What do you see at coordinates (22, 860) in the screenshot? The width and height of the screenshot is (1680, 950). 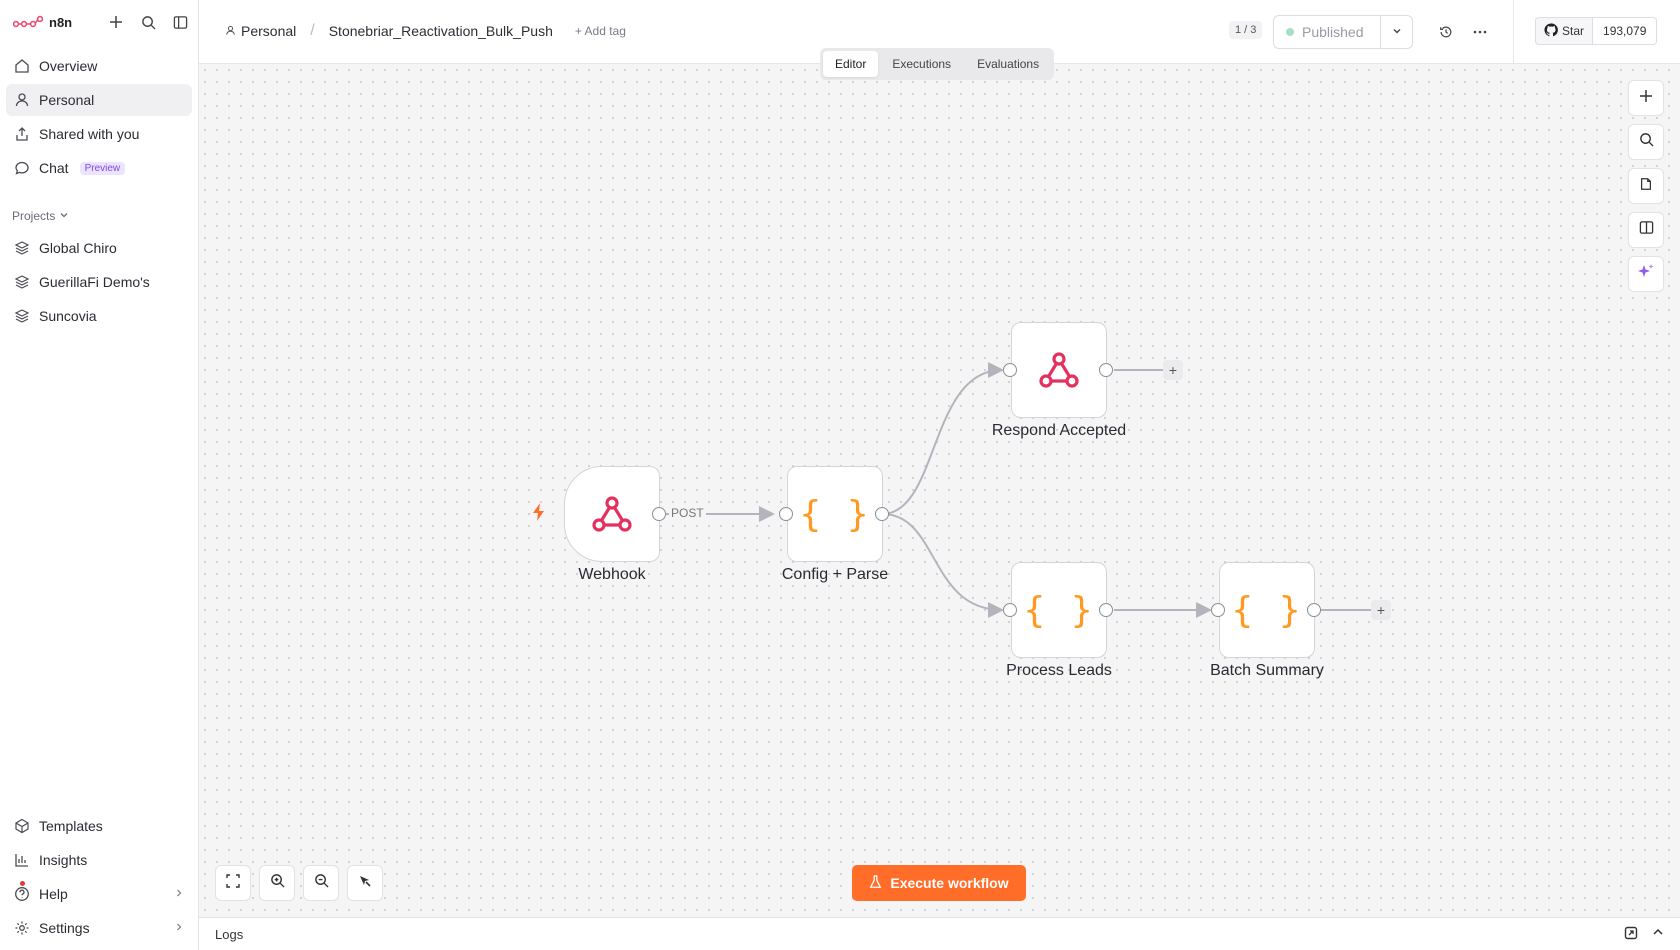 I see `chart-icon` at bounding box center [22, 860].